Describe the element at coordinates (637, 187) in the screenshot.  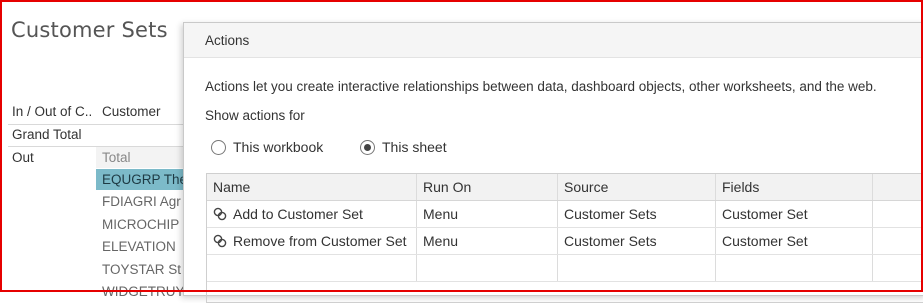
I see `column-header-source: Source` at that location.